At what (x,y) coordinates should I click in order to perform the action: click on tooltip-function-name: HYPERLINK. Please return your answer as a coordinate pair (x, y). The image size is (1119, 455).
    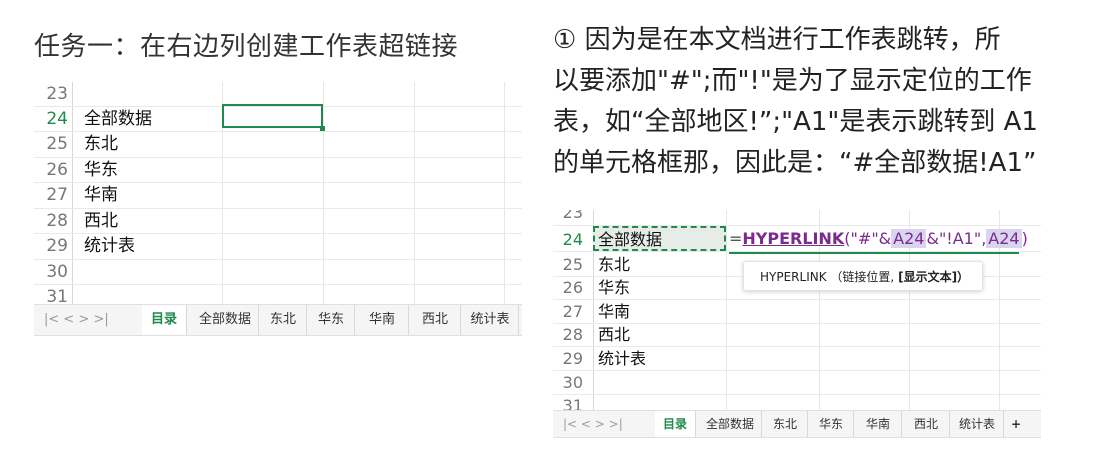
    Looking at the image, I should click on (793, 277).